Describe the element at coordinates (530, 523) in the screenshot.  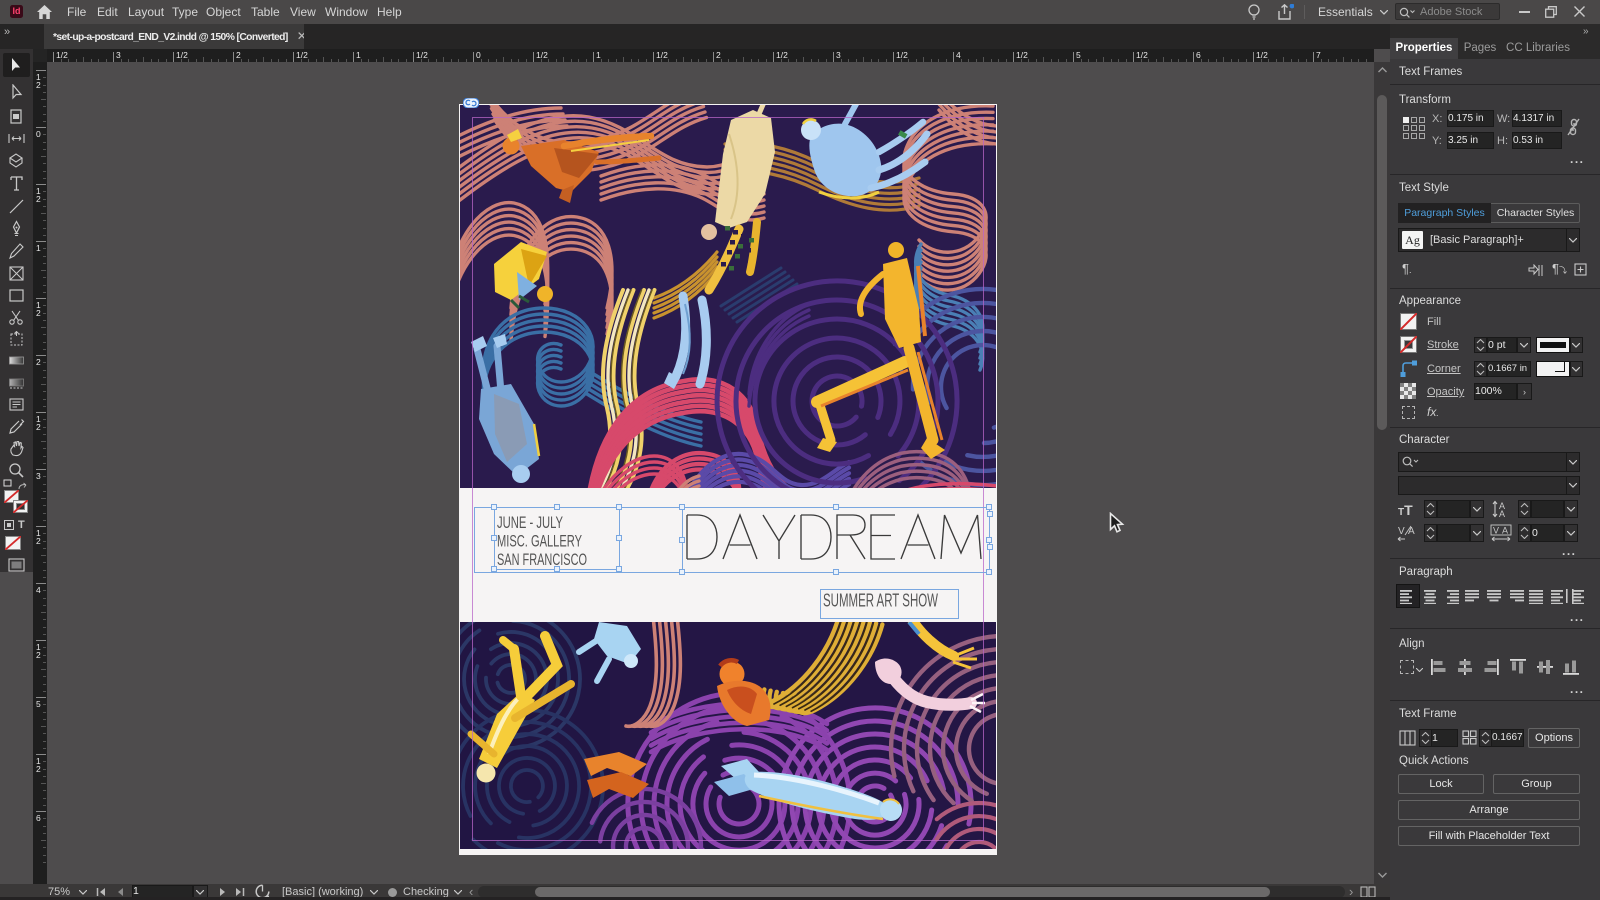
I see `svg-text: JUNE - JULY` at that location.